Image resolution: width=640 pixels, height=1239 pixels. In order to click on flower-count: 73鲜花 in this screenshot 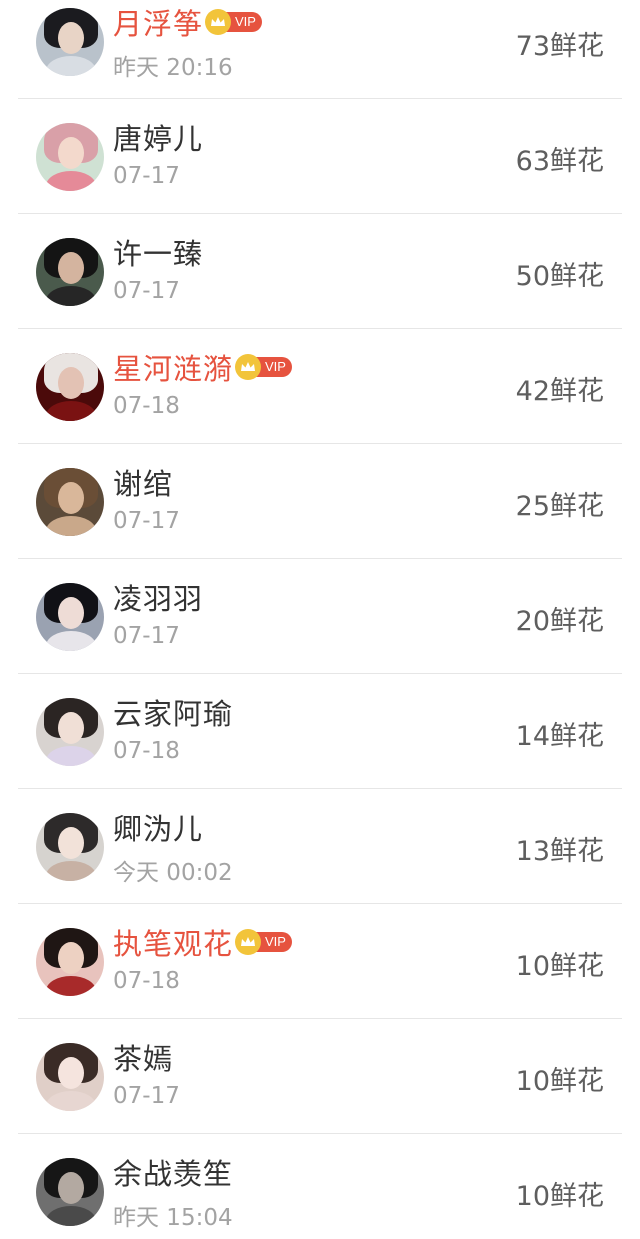, I will do `click(559, 46)`.